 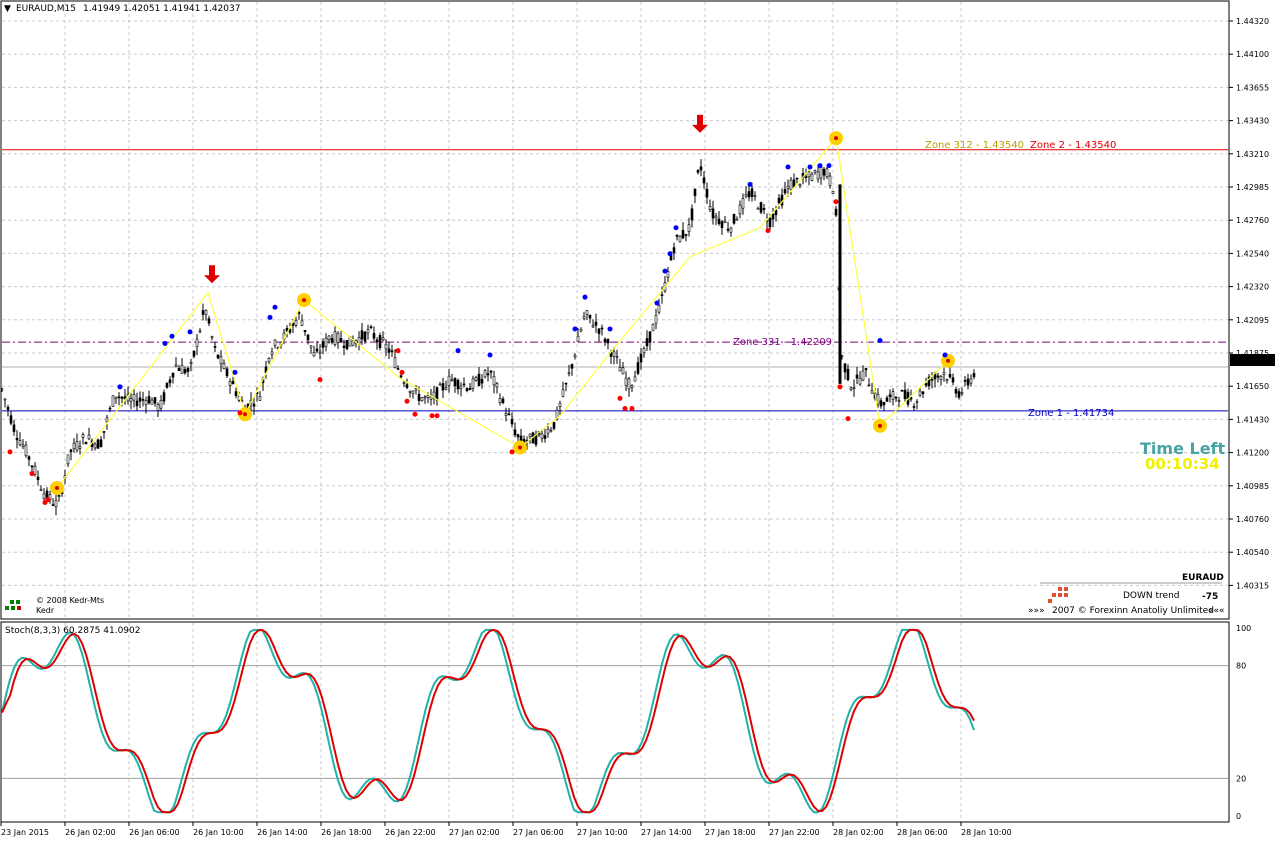 I want to click on trend-direction: DOWN trend, so click(x=1151, y=596).